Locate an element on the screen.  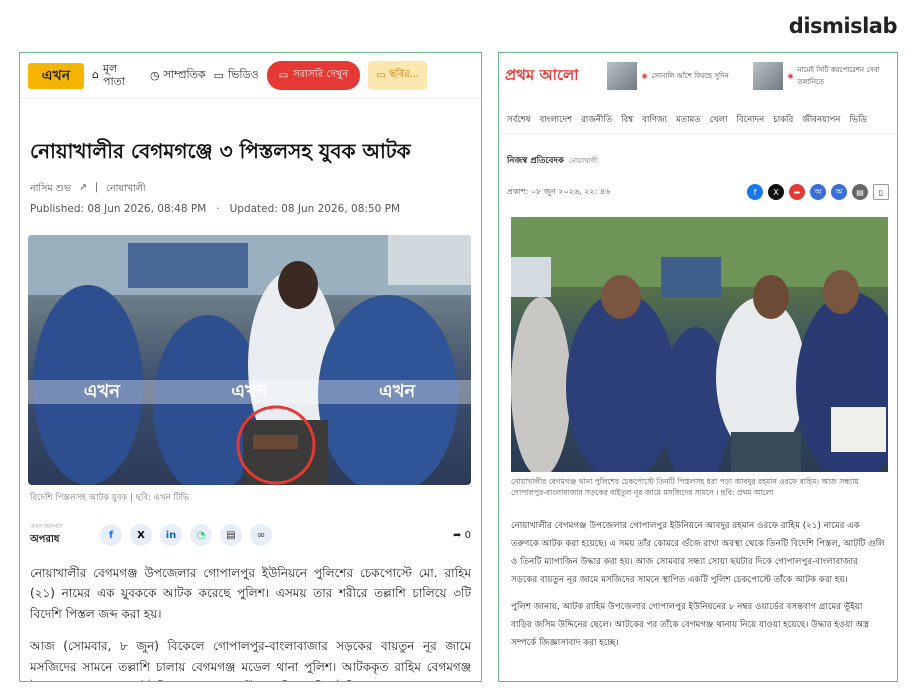
updated-date: Updated: 08 Jun 2026, 08:50 PM is located at coordinates (315, 209).